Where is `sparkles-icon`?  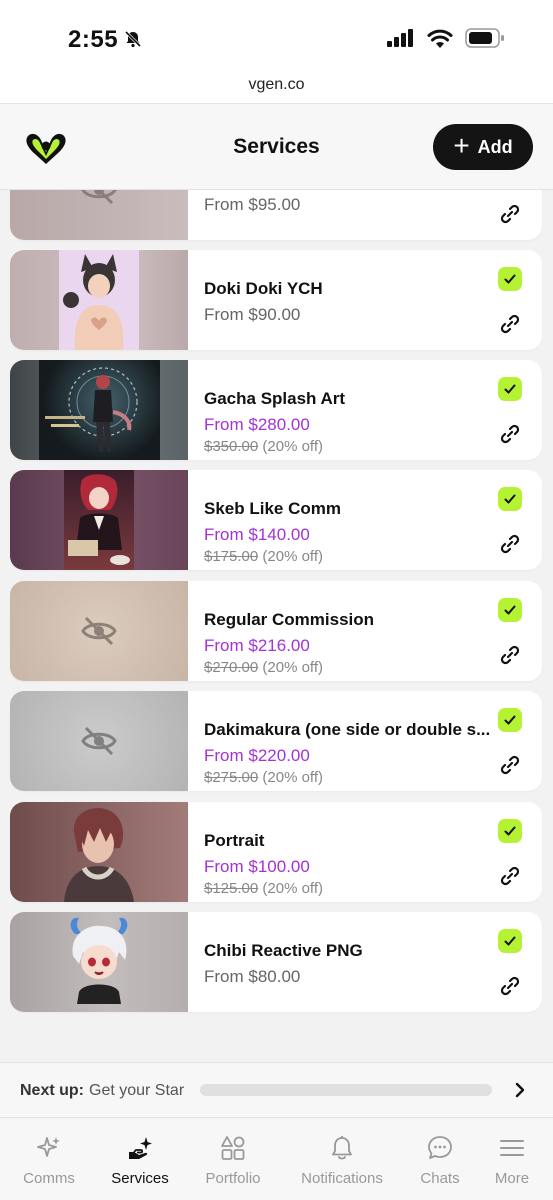 sparkles-icon is located at coordinates (48, 1147).